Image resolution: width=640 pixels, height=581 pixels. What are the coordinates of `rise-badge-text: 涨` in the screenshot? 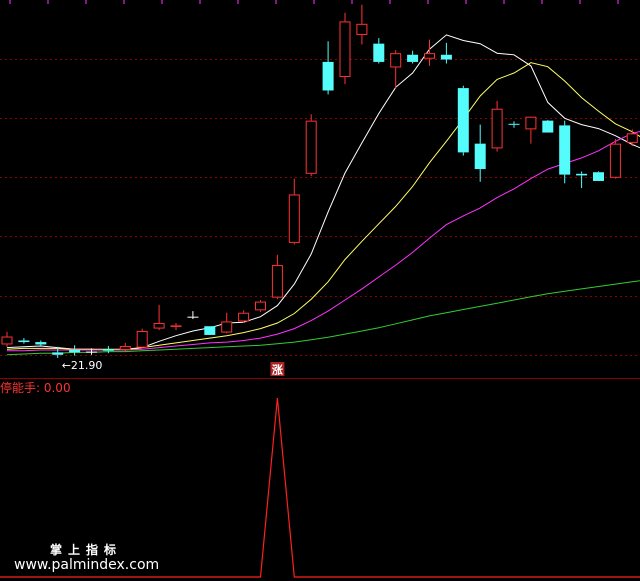 It's located at (277, 370).